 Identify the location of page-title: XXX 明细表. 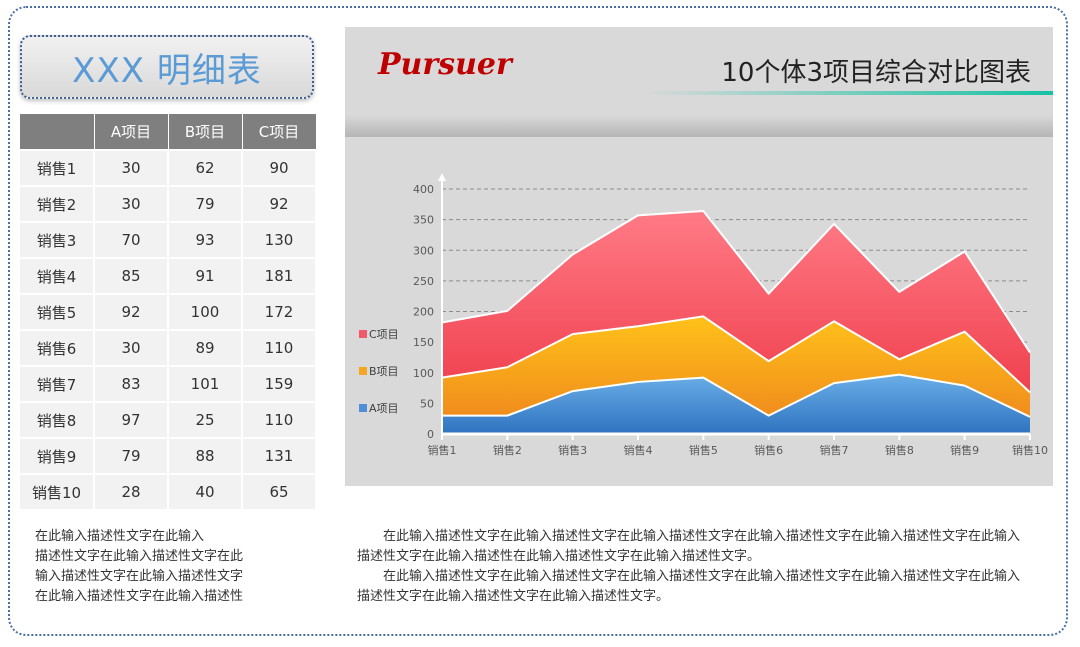
(167, 70).